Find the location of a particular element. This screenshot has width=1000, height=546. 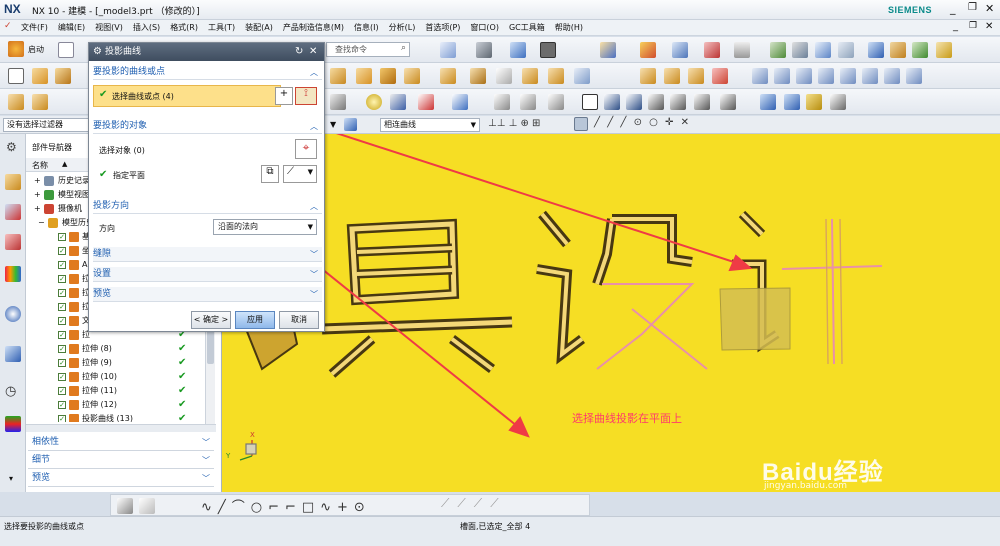

doc-close-icon: ✕ is located at coordinates (989, 26).